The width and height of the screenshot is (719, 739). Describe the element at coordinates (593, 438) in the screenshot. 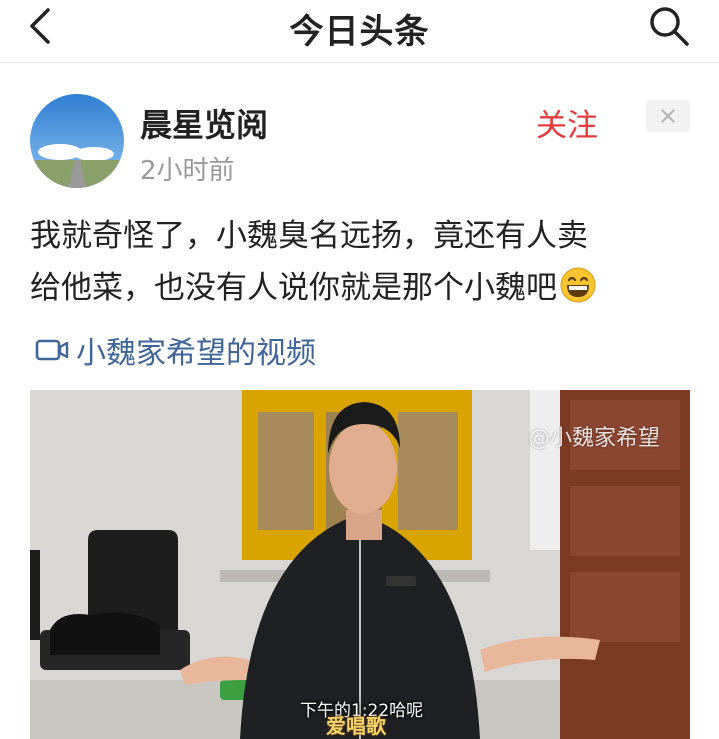

I see `video-watermark: @小魏家希望` at that location.